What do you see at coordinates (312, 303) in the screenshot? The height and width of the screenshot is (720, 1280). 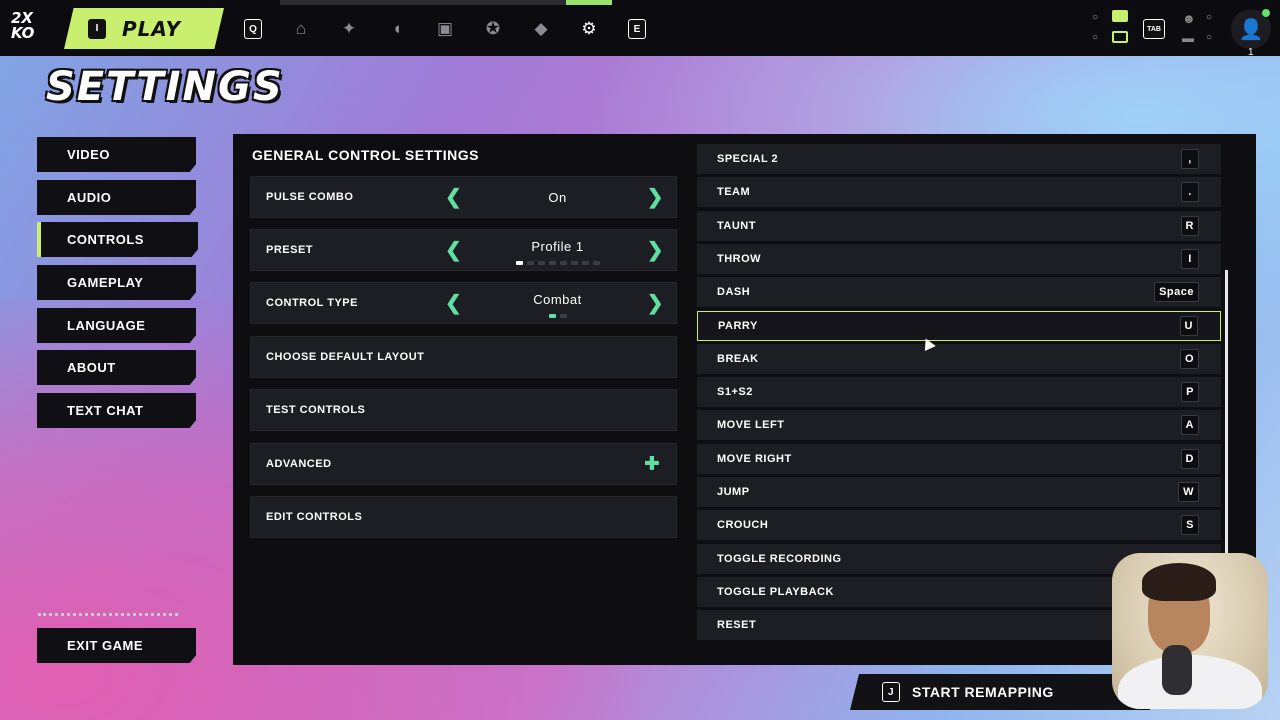 I see `option-label: CONTROL TYPE` at bounding box center [312, 303].